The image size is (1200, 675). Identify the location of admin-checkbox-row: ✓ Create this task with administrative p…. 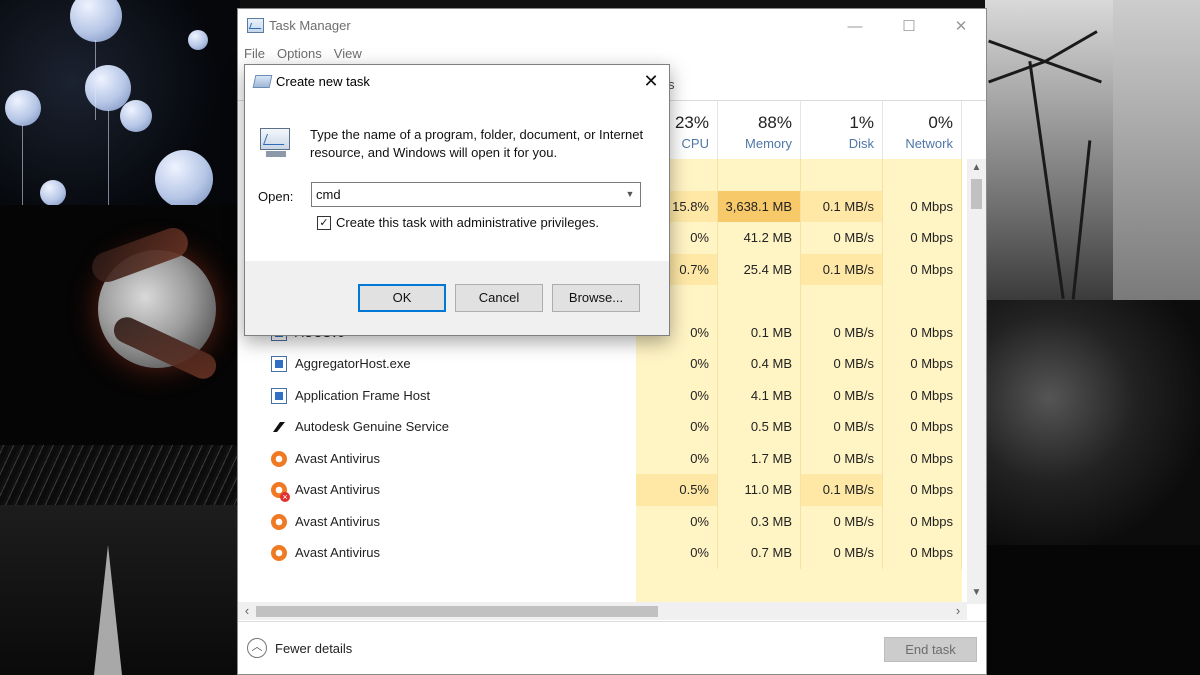
(458, 222).